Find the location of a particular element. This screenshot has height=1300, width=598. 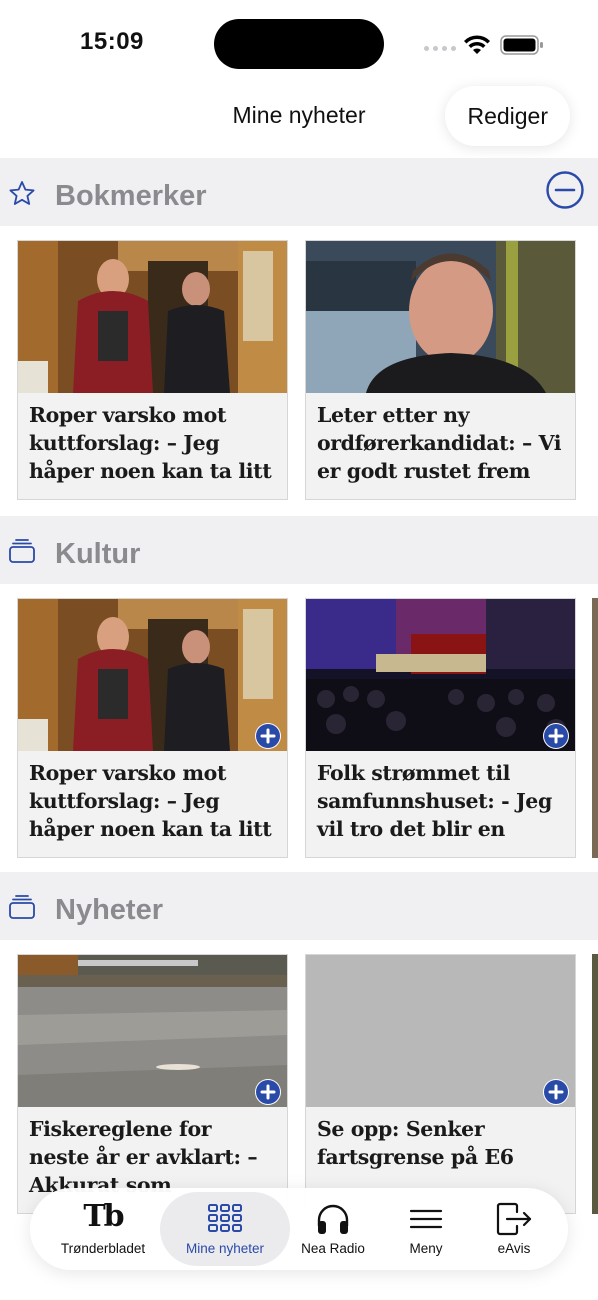

status-time: 15:09 is located at coordinates (112, 41).